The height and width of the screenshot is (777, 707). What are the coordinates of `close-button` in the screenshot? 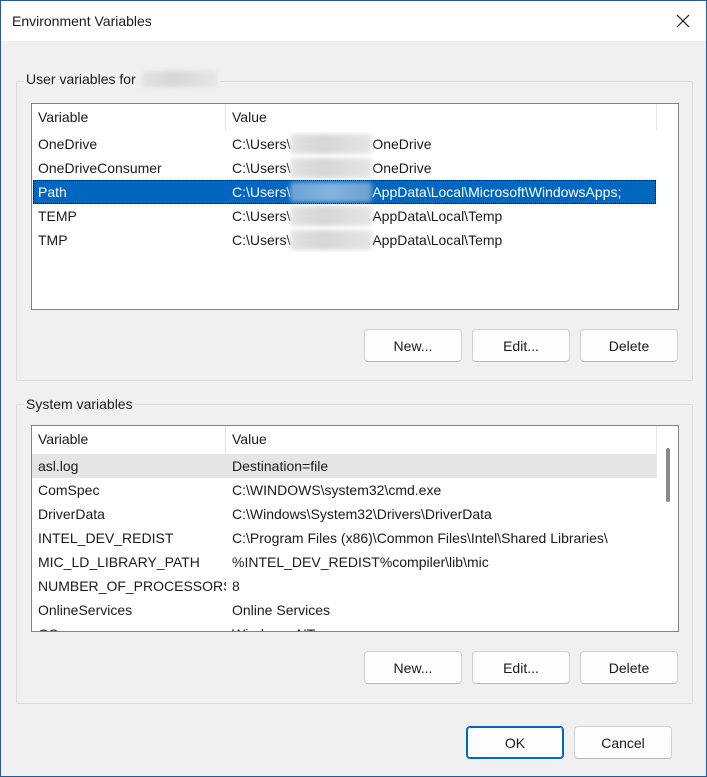 It's located at (683, 21).